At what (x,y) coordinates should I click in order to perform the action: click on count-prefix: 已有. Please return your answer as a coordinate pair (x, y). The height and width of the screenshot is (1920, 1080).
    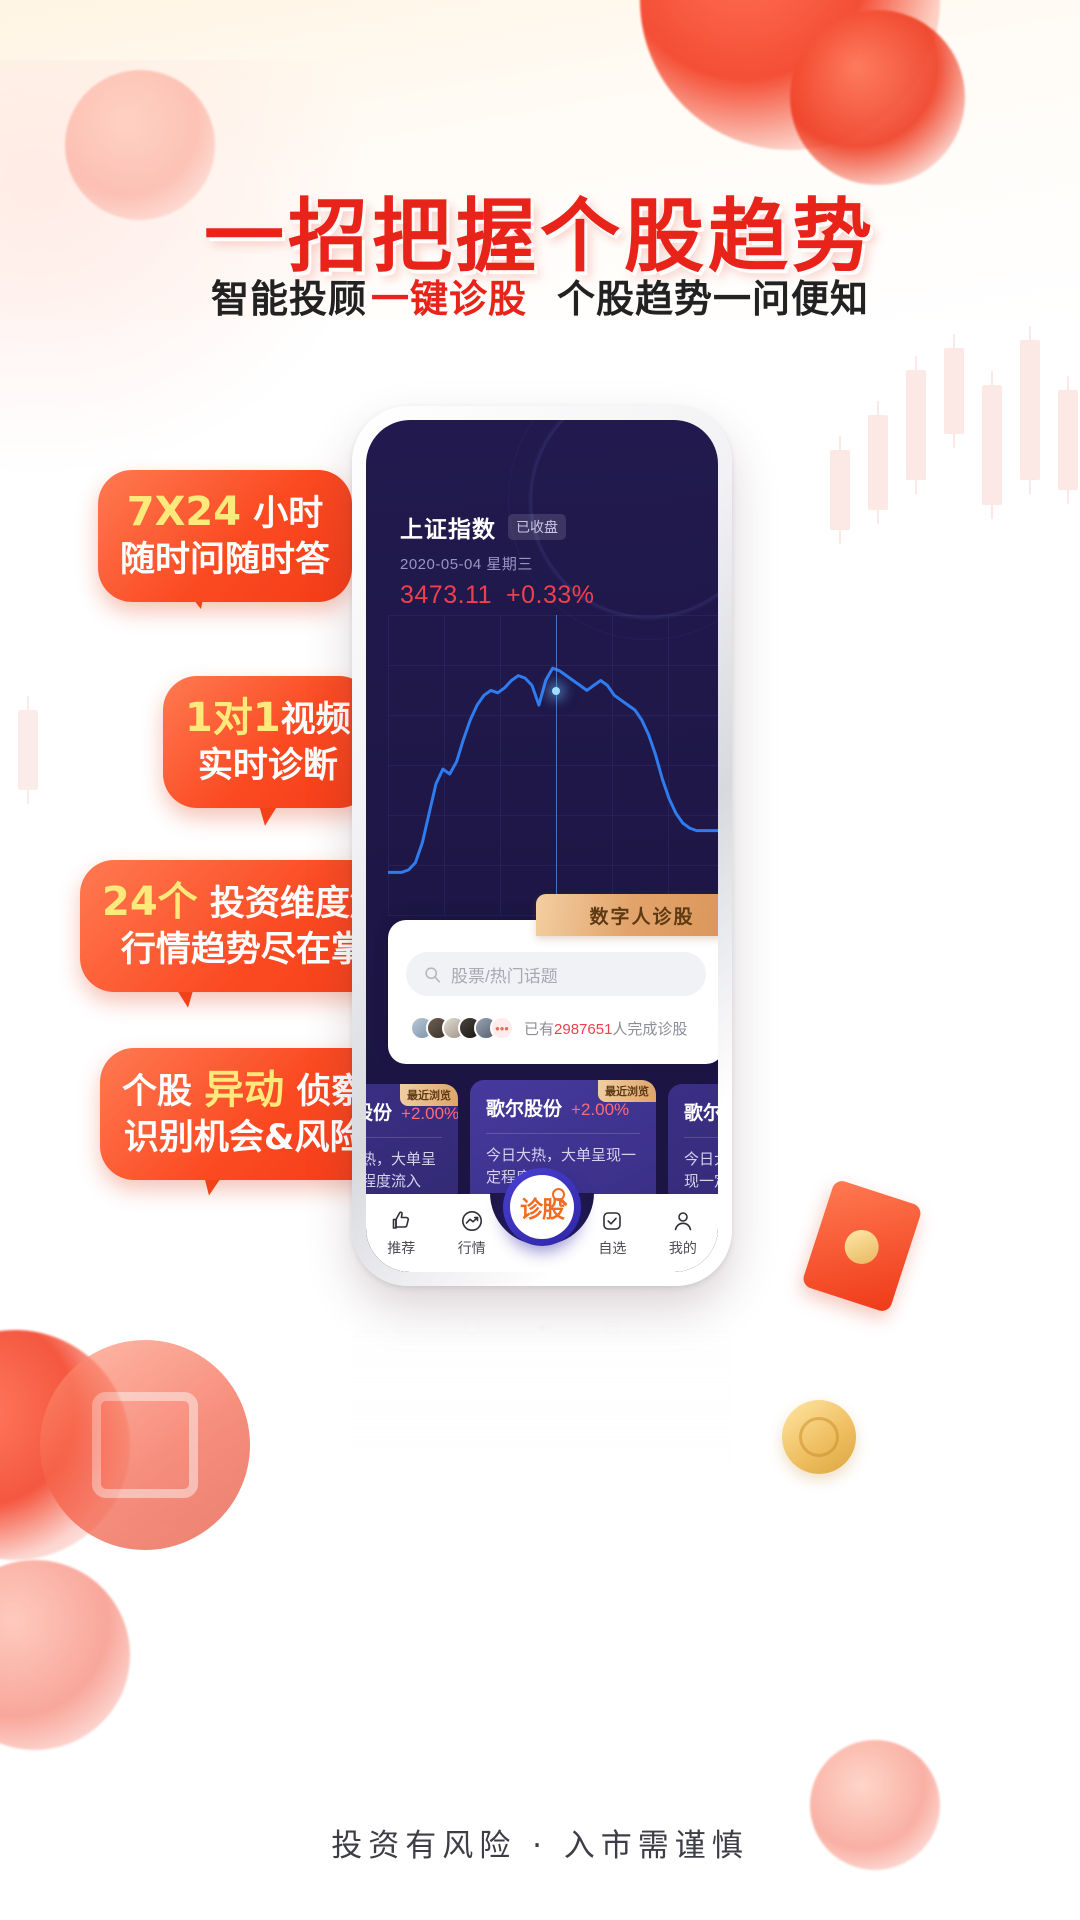
    Looking at the image, I should click on (539, 1029).